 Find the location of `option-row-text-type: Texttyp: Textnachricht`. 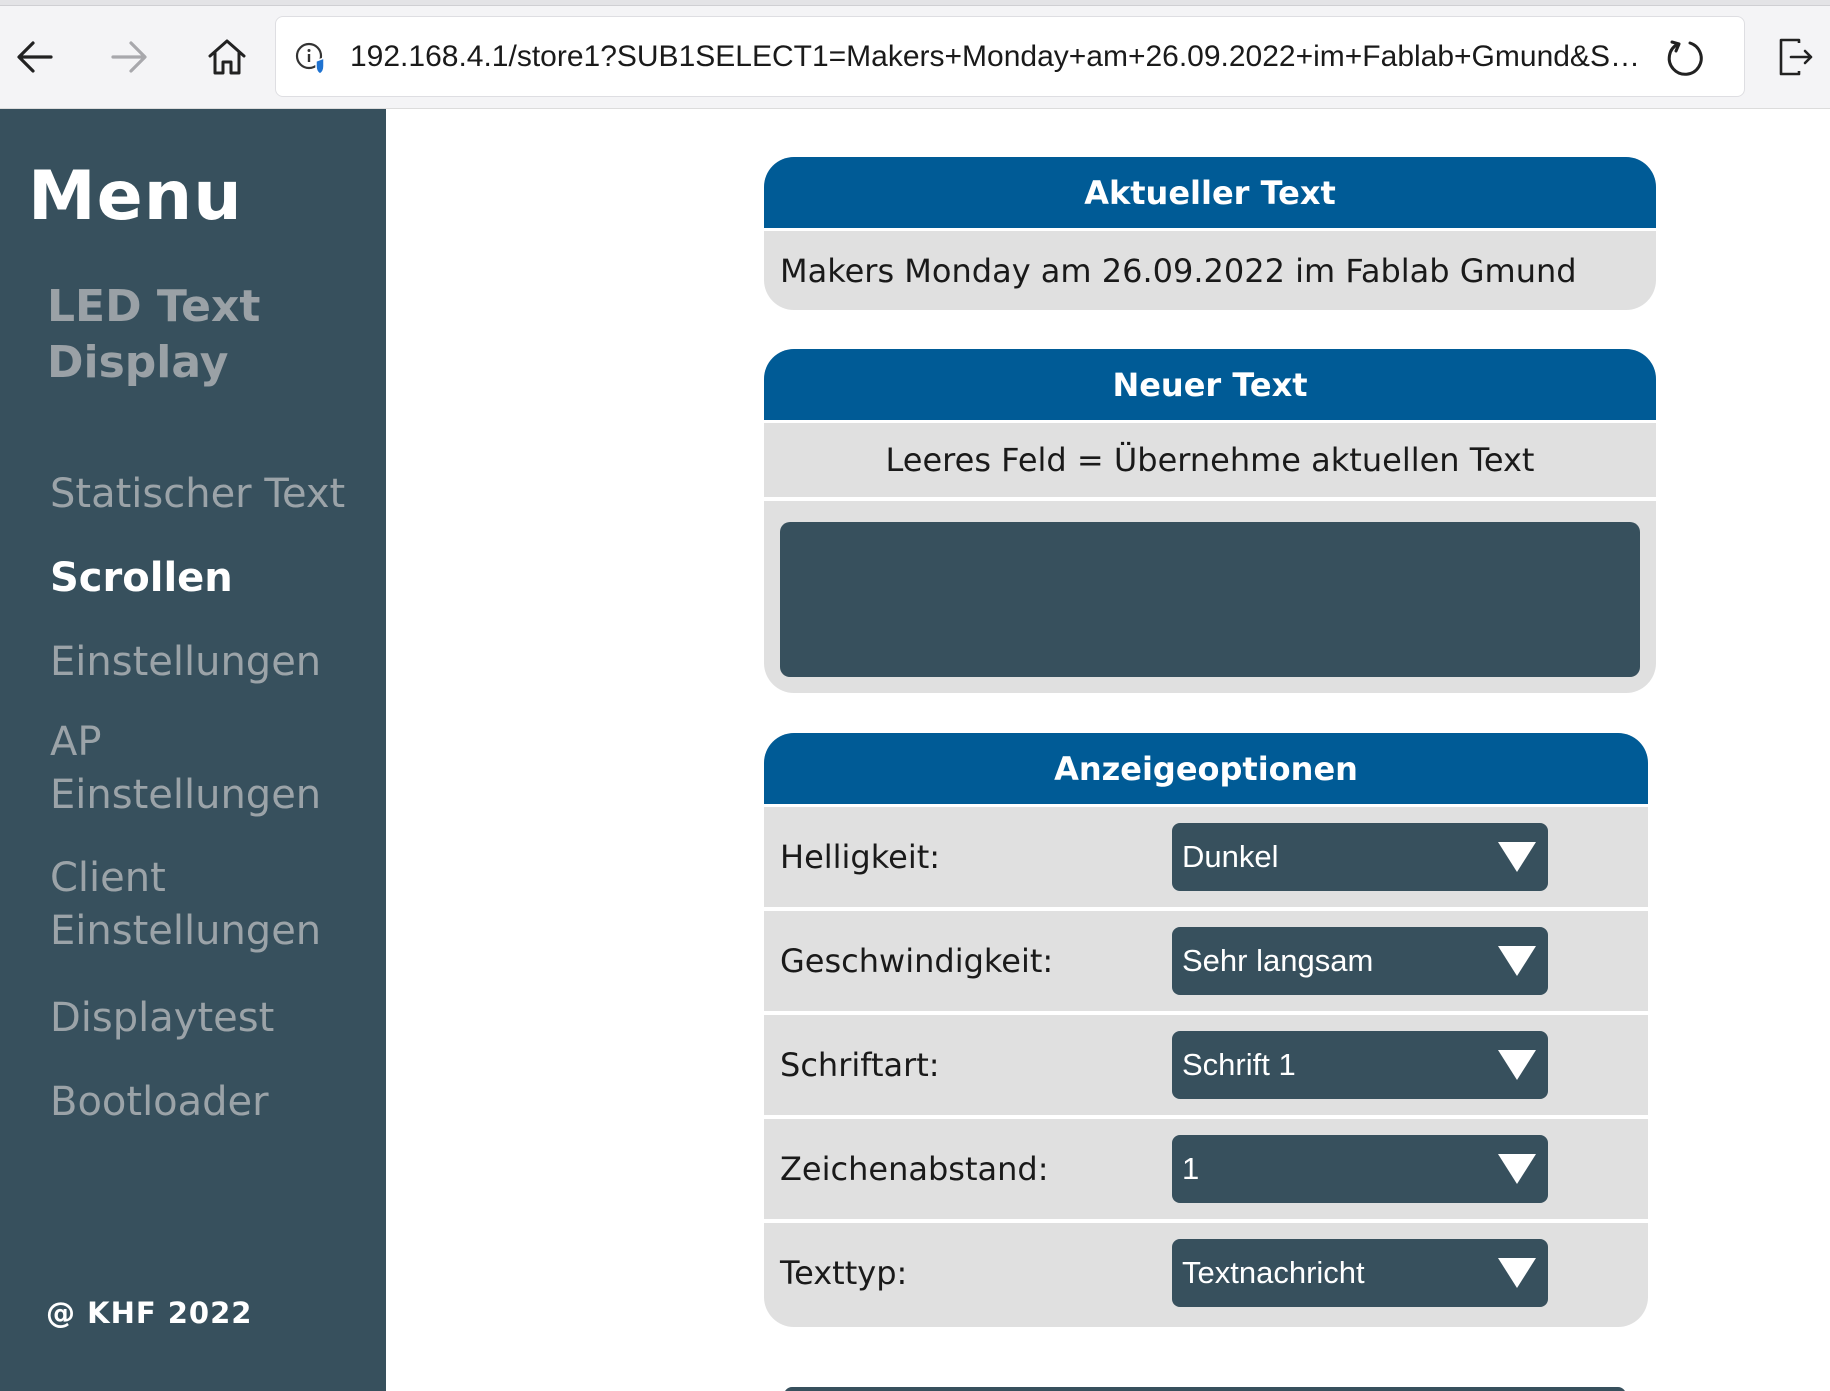

option-row-text-type: Texttyp: Textnachricht is located at coordinates (1206, 1275).